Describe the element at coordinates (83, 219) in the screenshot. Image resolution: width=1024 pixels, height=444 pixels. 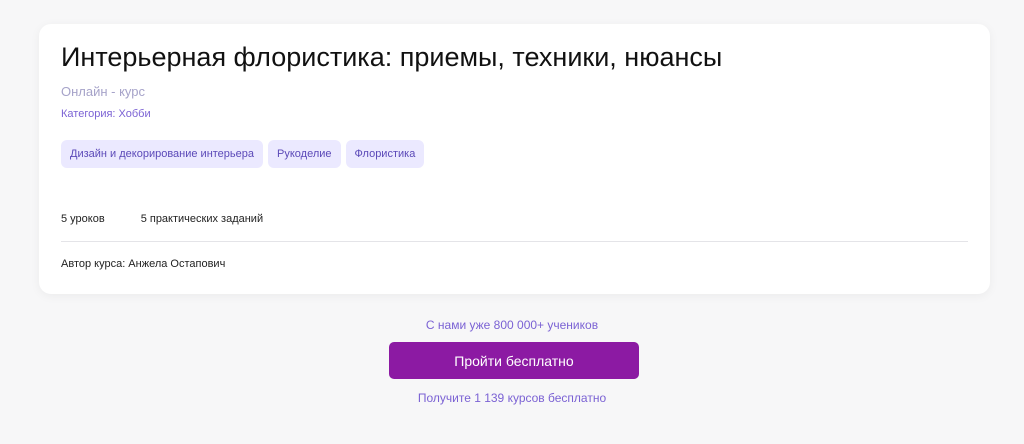
I see `lessons-count: 5 уроков` at that location.